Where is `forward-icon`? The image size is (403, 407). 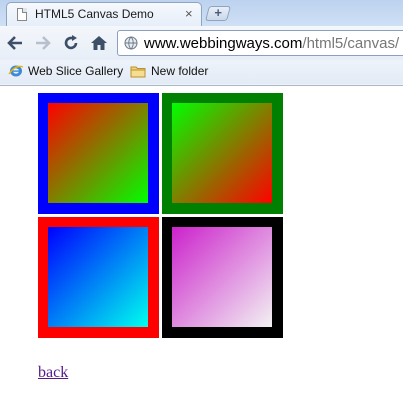
forward-icon is located at coordinates (43, 43).